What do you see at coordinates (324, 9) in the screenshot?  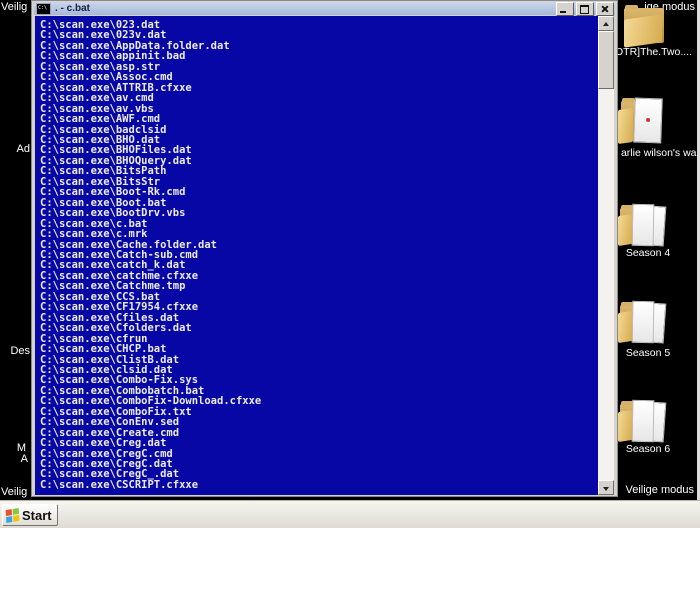 I see `window-titlebar: C:\ . - c.bat` at bounding box center [324, 9].